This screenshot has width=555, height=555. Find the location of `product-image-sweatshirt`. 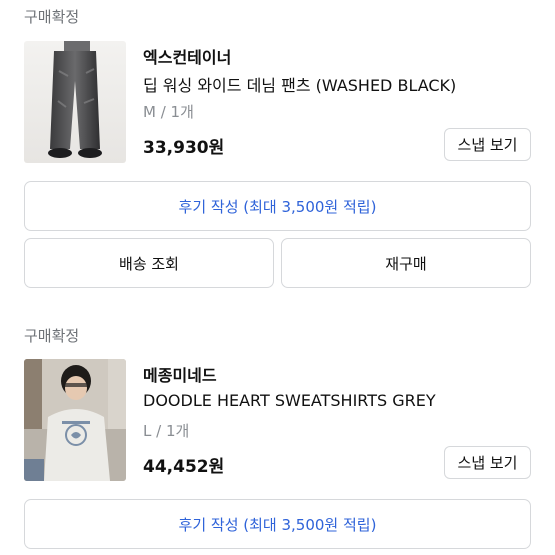

product-image-sweatshirt is located at coordinates (75, 420).